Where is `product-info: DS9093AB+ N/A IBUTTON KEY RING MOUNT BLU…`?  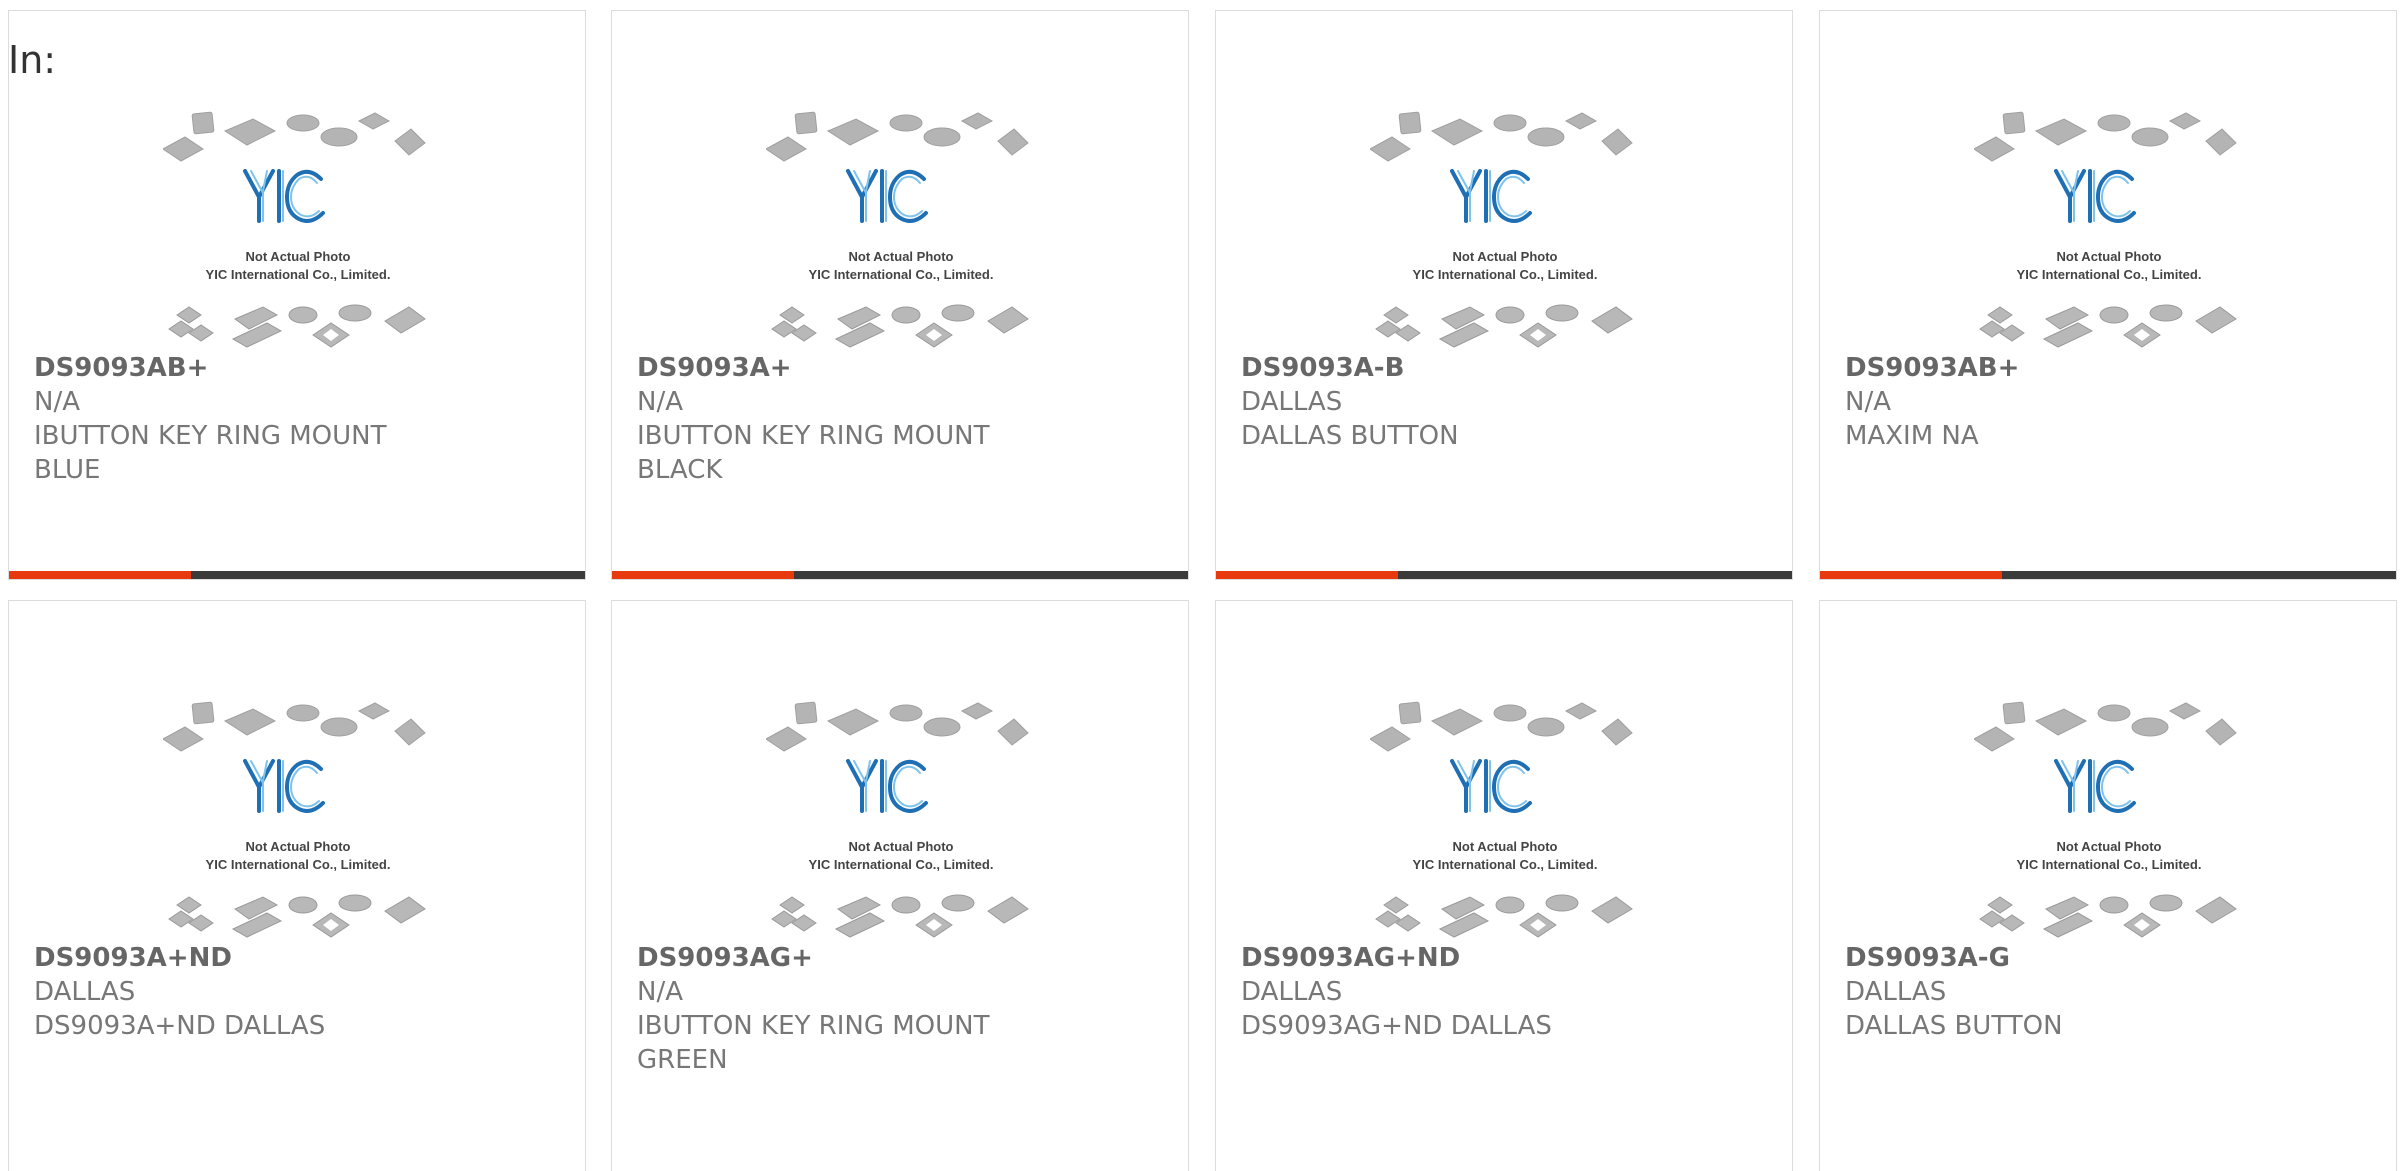
product-info: DS9093AB+ N/A IBUTTON KEY RING MOUNT BLU… is located at coordinates (299, 419).